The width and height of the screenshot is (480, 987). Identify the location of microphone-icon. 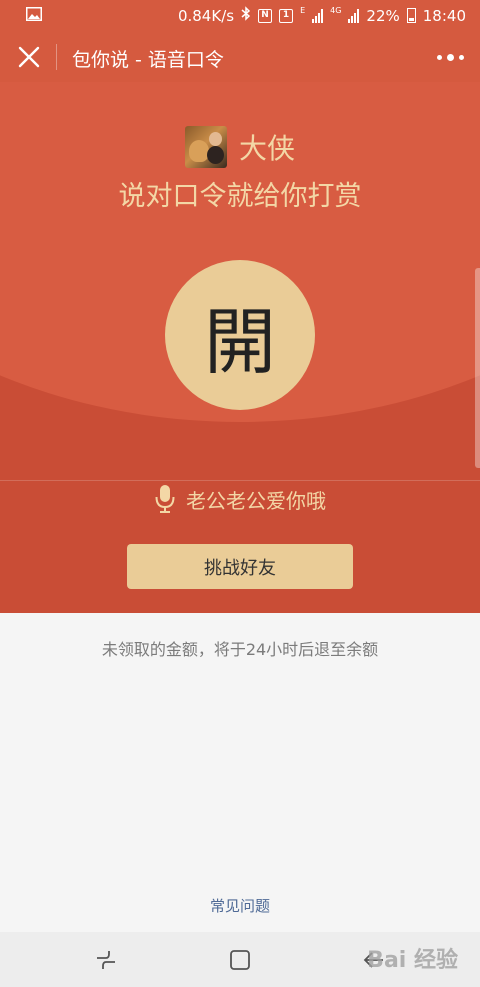
(165, 499).